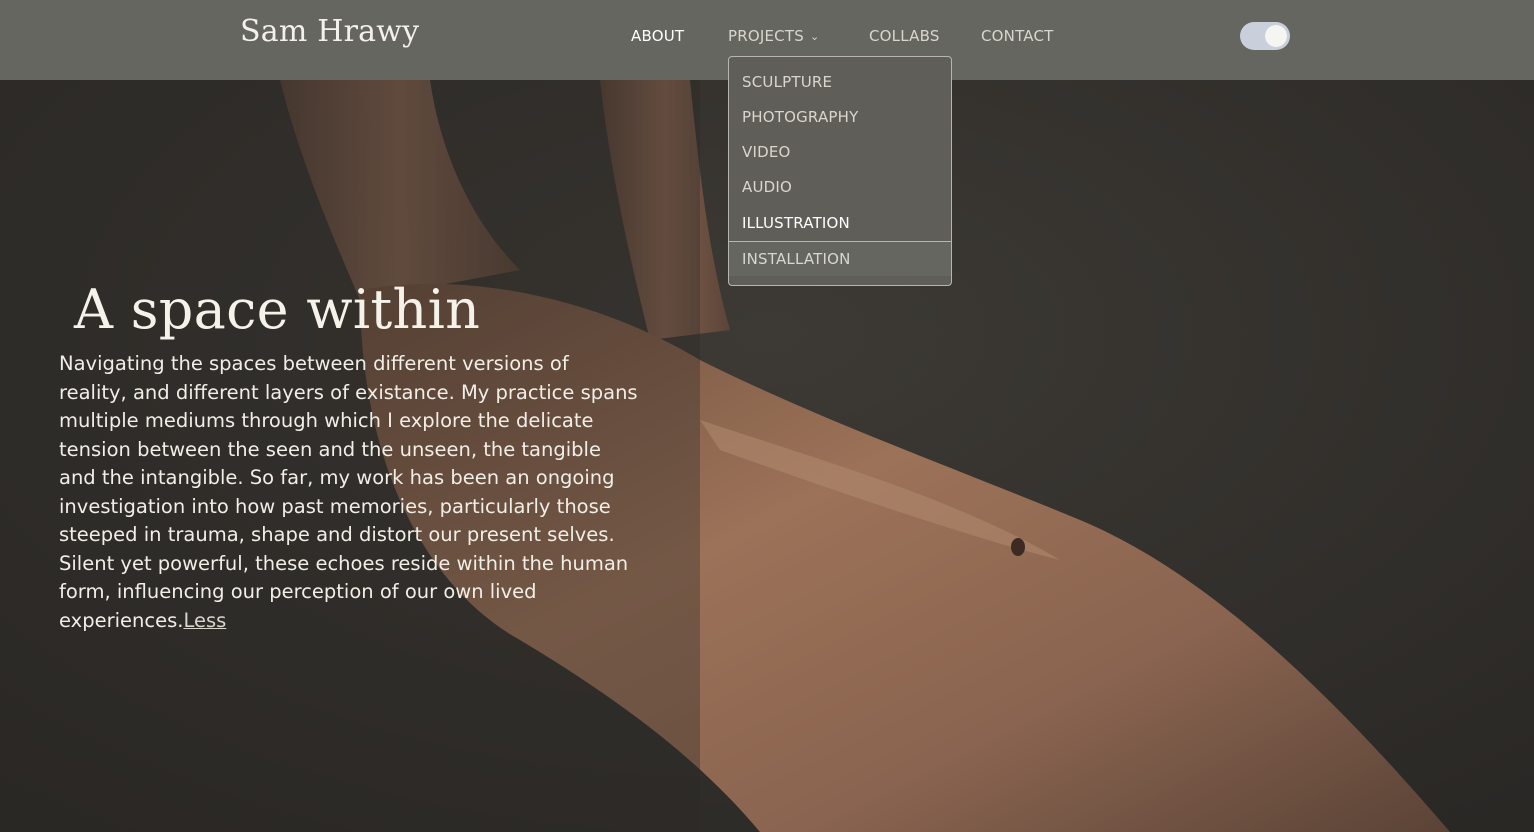  What do you see at coordinates (840, 152) in the screenshot?
I see `dropdown-item-video: VIDEO` at bounding box center [840, 152].